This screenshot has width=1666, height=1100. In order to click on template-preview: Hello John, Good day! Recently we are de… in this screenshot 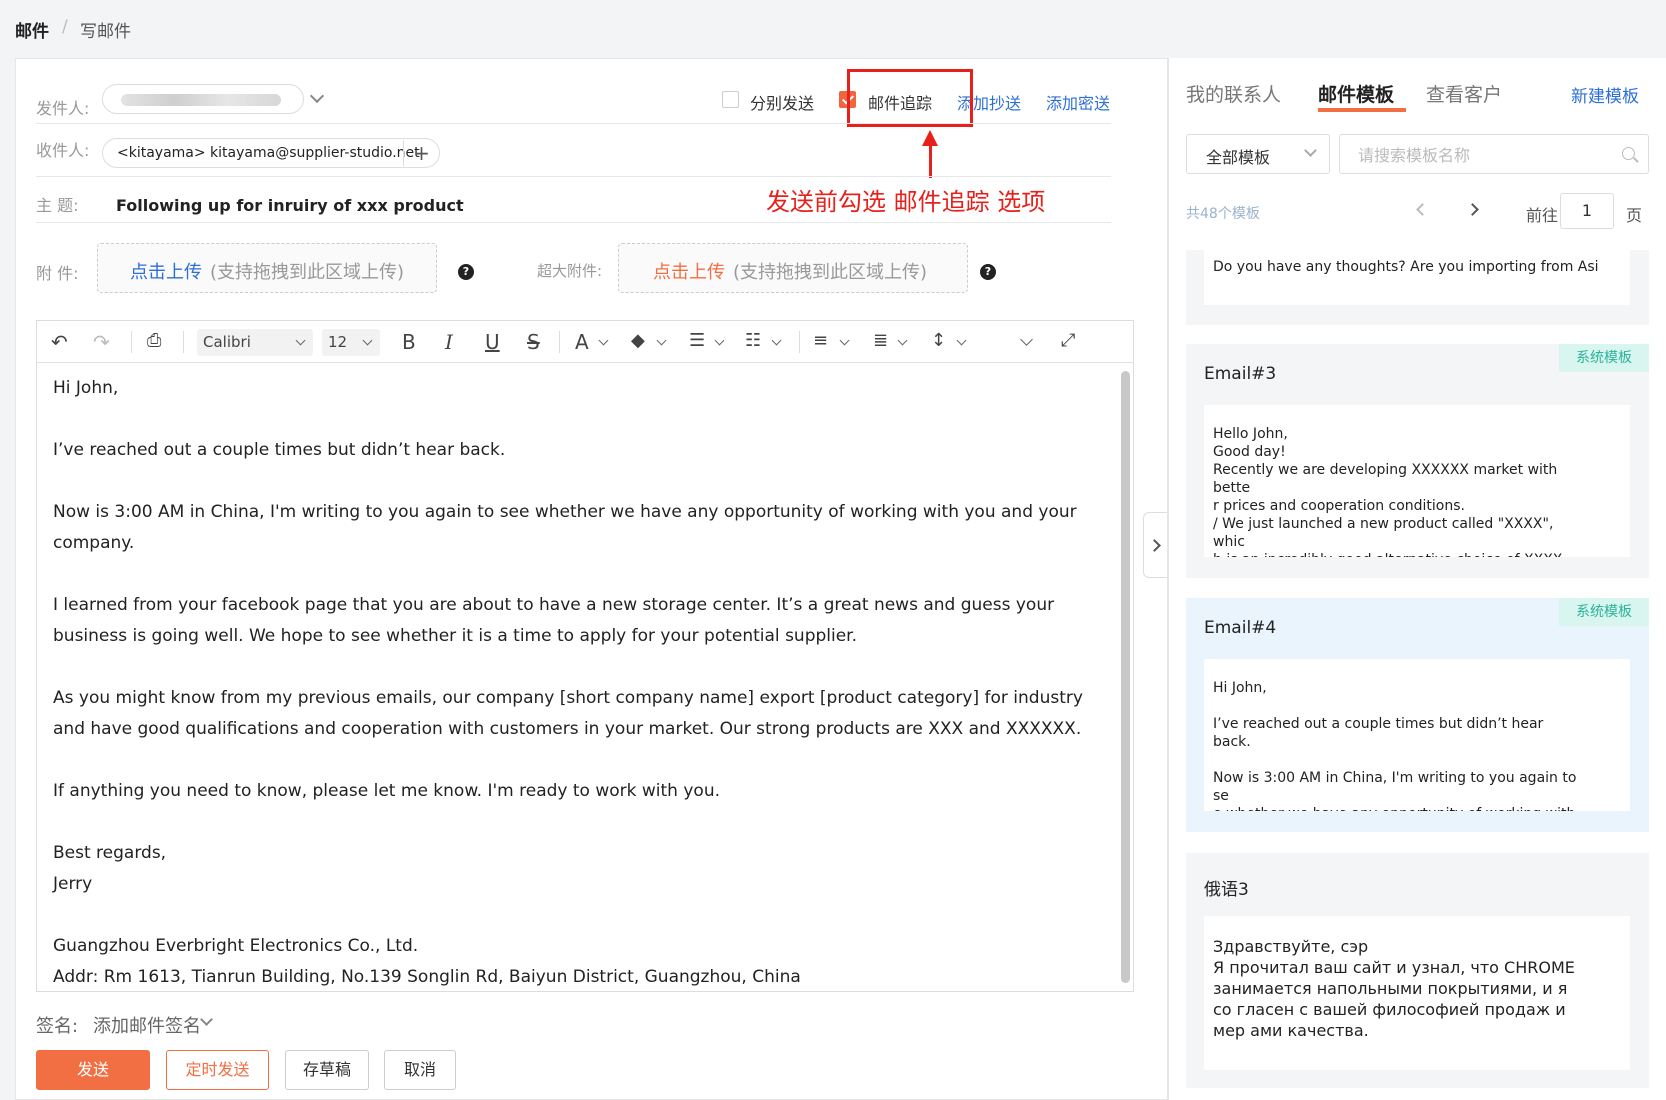, I will do `click(1417, 481)`.